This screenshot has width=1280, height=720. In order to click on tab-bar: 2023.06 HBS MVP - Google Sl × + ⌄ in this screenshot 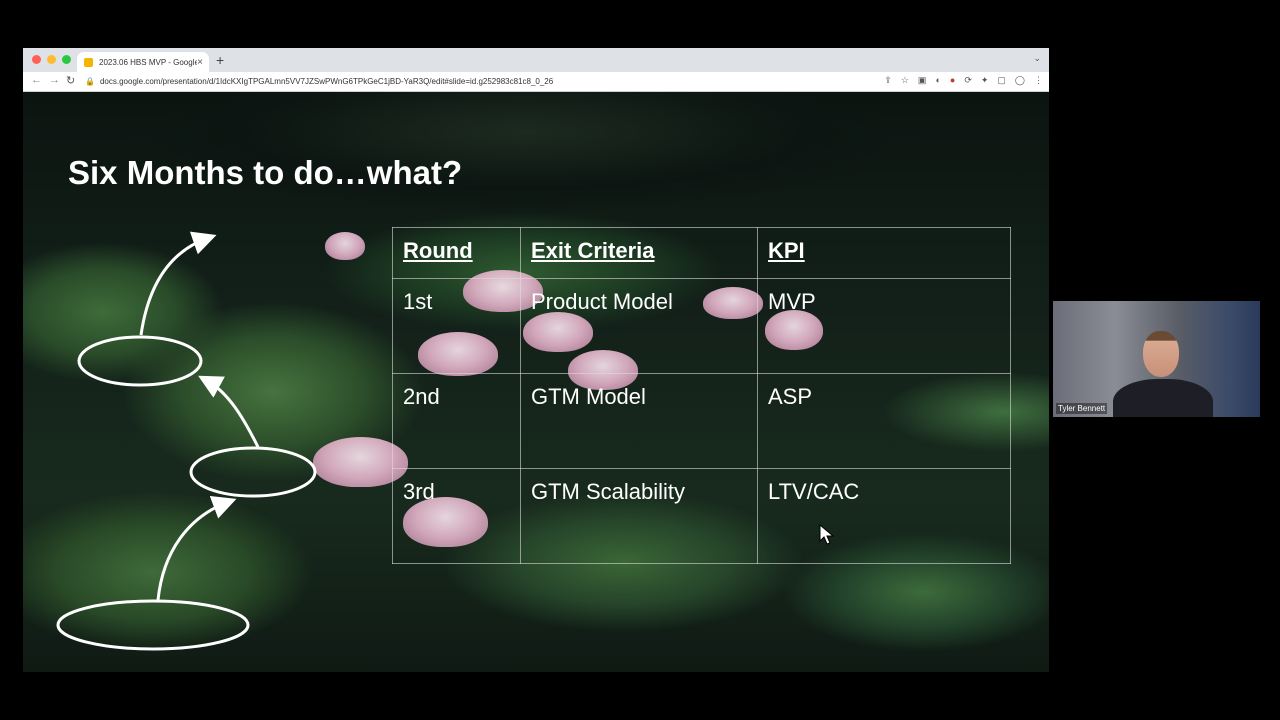, I will do `click(536, 60)`.